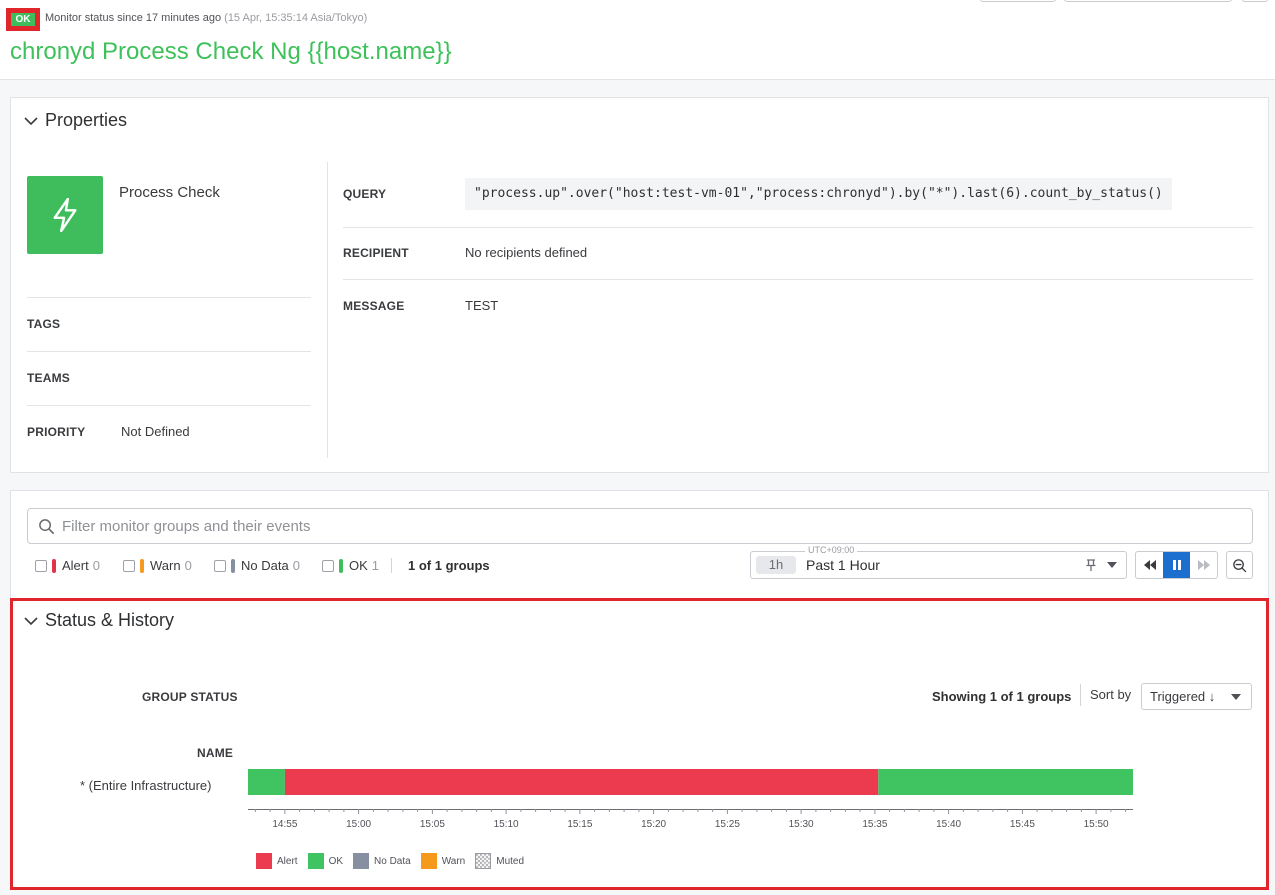 The height and width of the screenshot is (895, 1275). What do you see at coordinates (874, 824) in the screenshot?
I see `axis-tick-label: 15:35` at bounding box center [874, 824].